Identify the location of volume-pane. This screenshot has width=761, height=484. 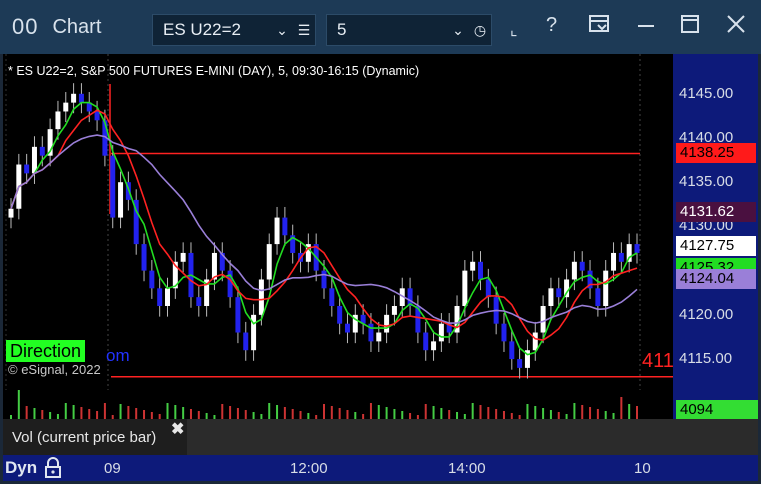
(338, 404).